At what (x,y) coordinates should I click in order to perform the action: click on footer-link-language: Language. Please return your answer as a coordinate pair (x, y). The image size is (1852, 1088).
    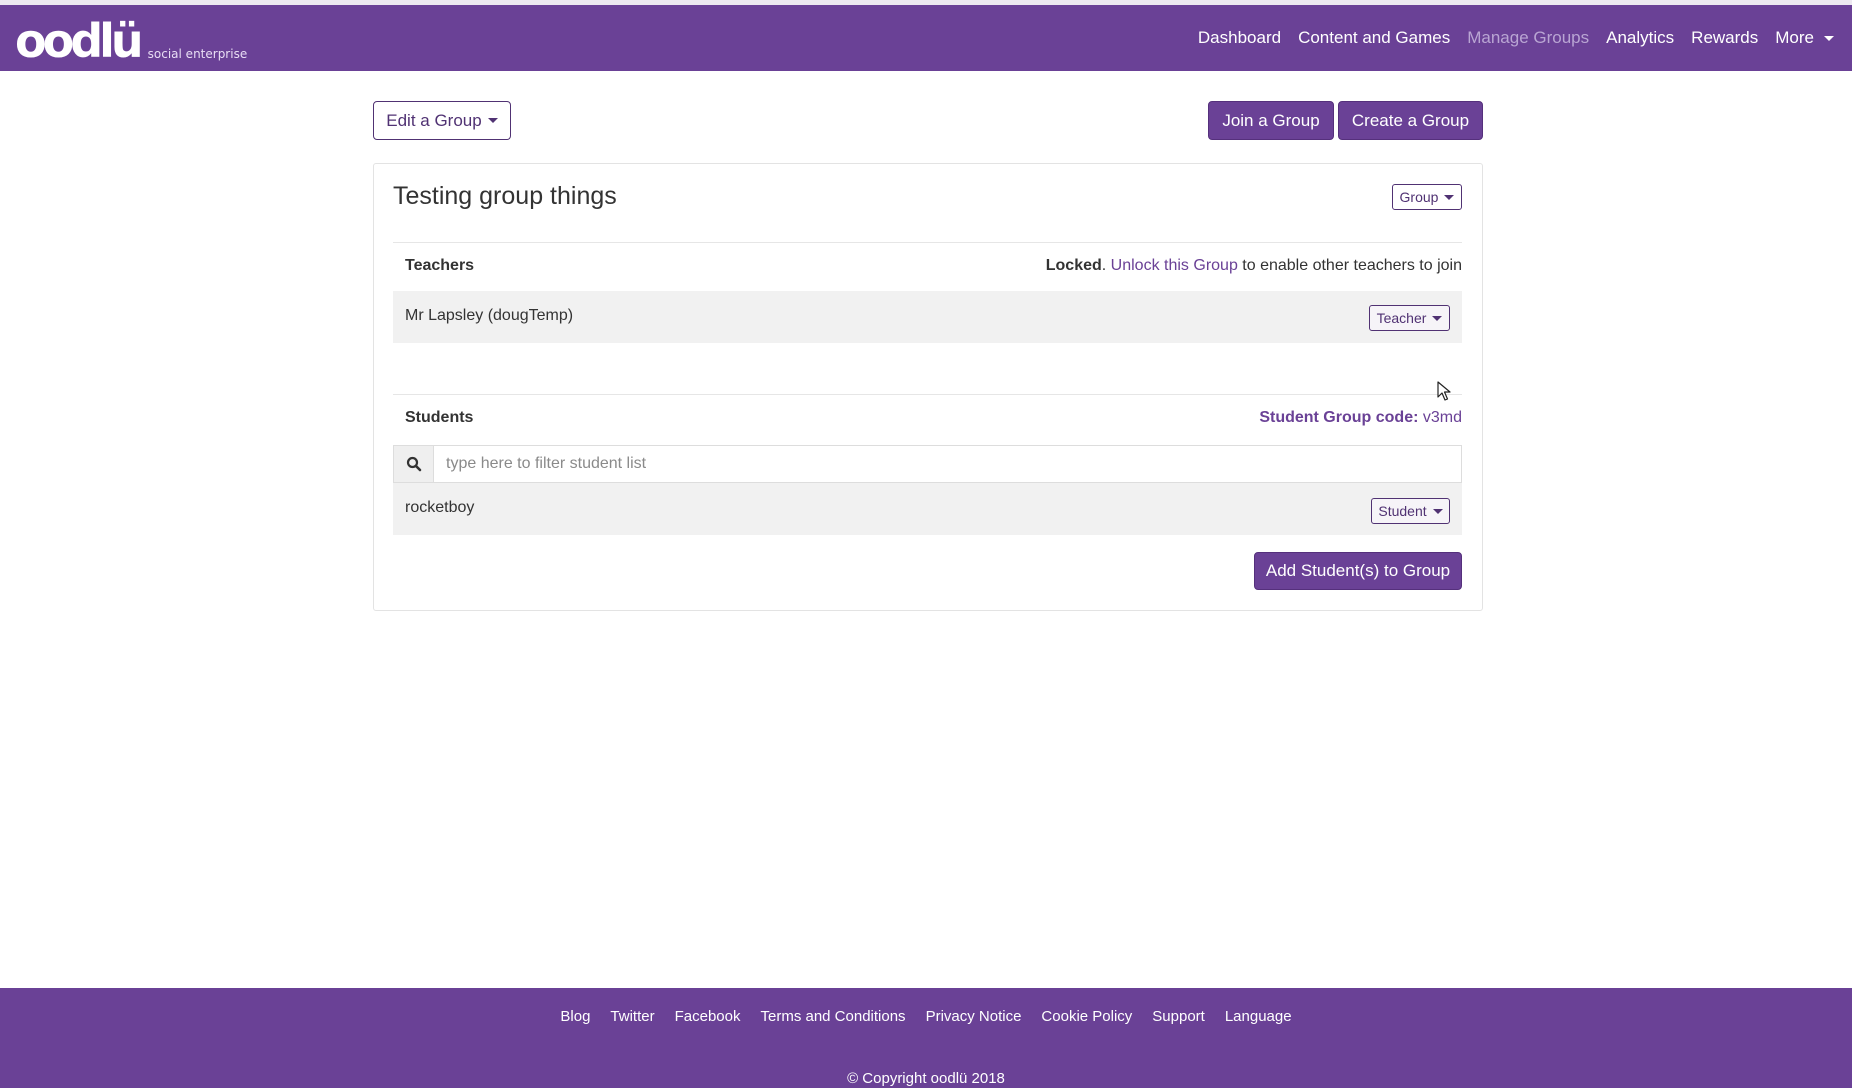
    Looking at the image, I should click on (1258, 1016).